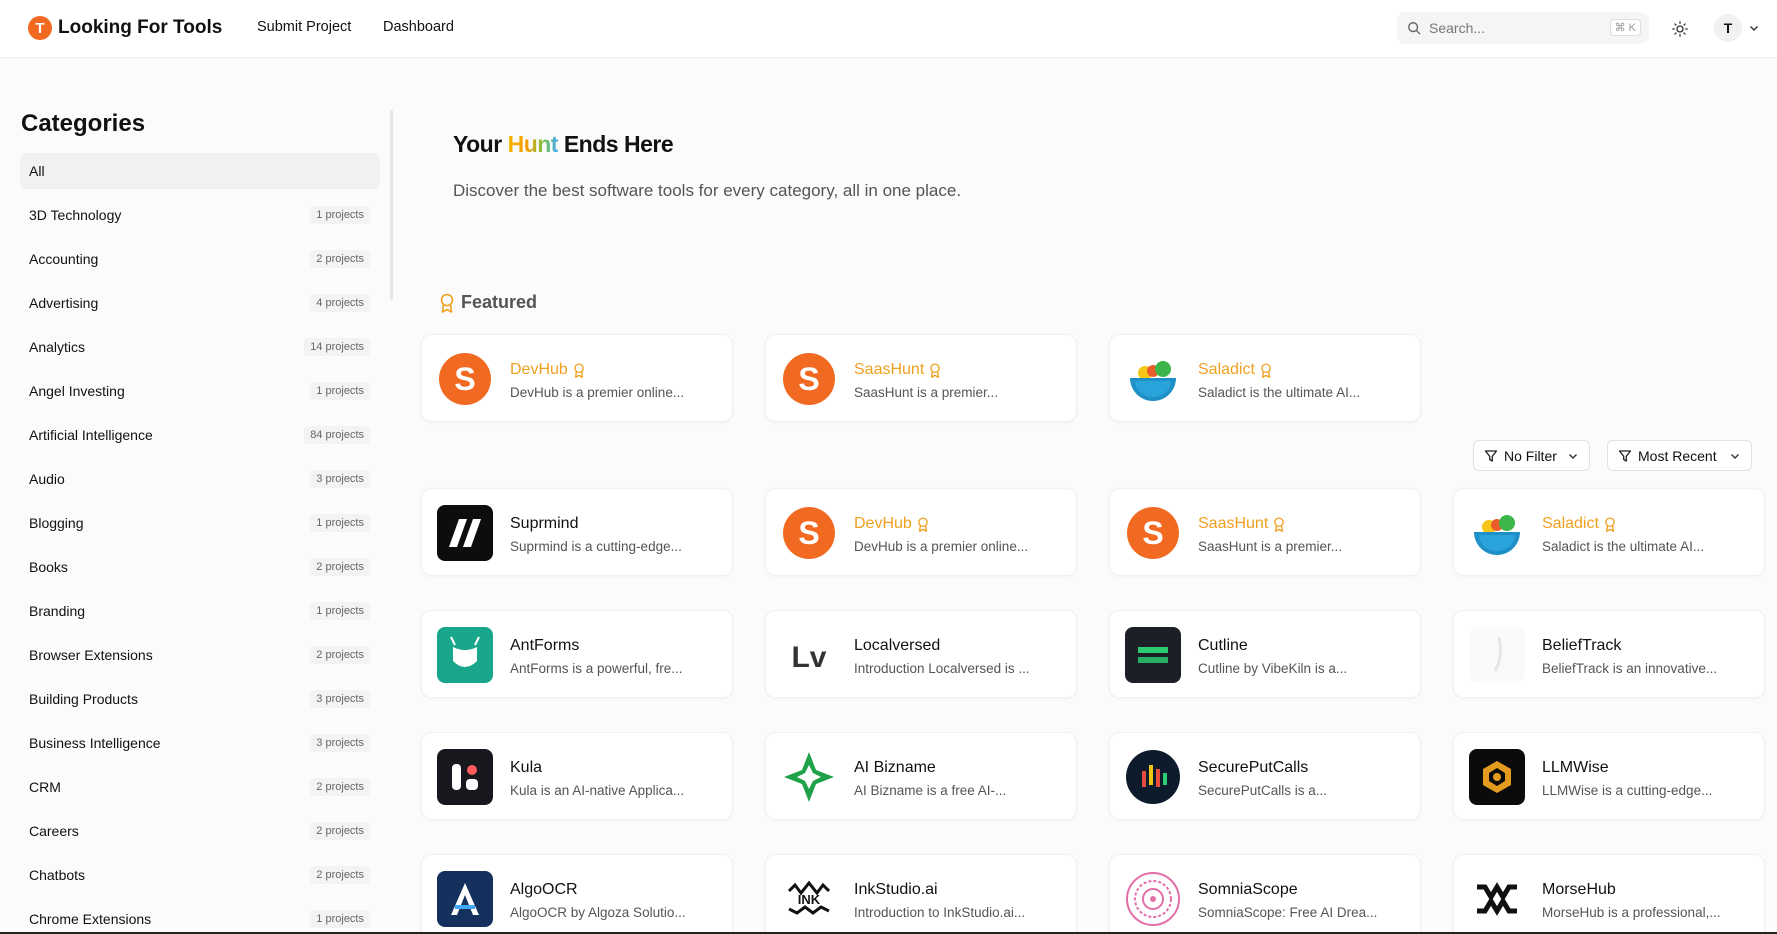  I want to click on sidebar-item-crm: CRM 2 projects, so click(200, 787).